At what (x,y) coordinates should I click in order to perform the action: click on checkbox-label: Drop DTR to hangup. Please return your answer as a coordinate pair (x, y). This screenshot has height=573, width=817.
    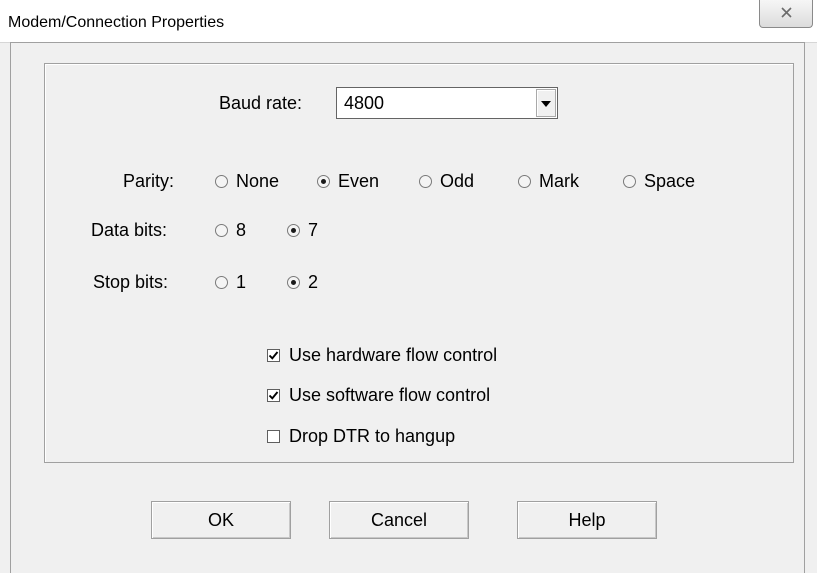
    Looking at the image, I should click on (372, 436).